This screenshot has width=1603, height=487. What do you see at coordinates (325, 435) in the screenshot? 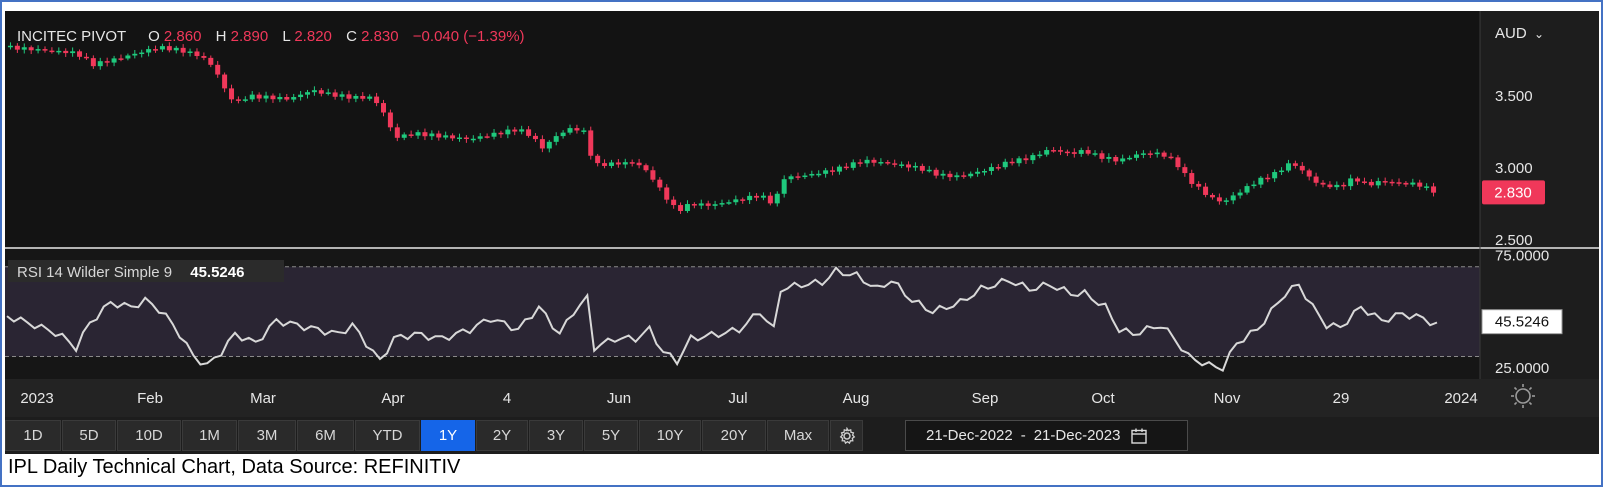
I see `range-button-6m: 6M` at bounding box center [325, 435].